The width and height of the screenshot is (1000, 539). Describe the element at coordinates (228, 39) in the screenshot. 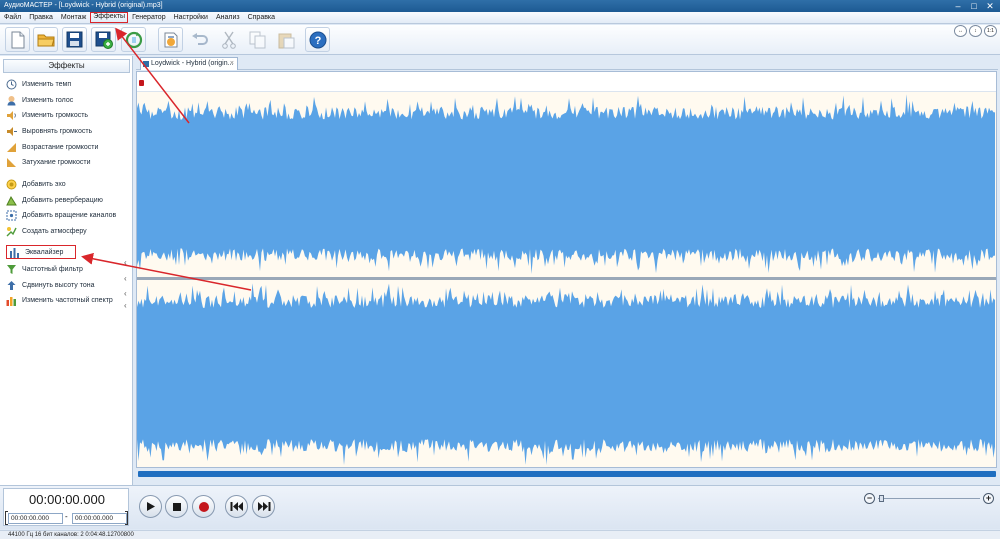

I see `cut-button` at that location.